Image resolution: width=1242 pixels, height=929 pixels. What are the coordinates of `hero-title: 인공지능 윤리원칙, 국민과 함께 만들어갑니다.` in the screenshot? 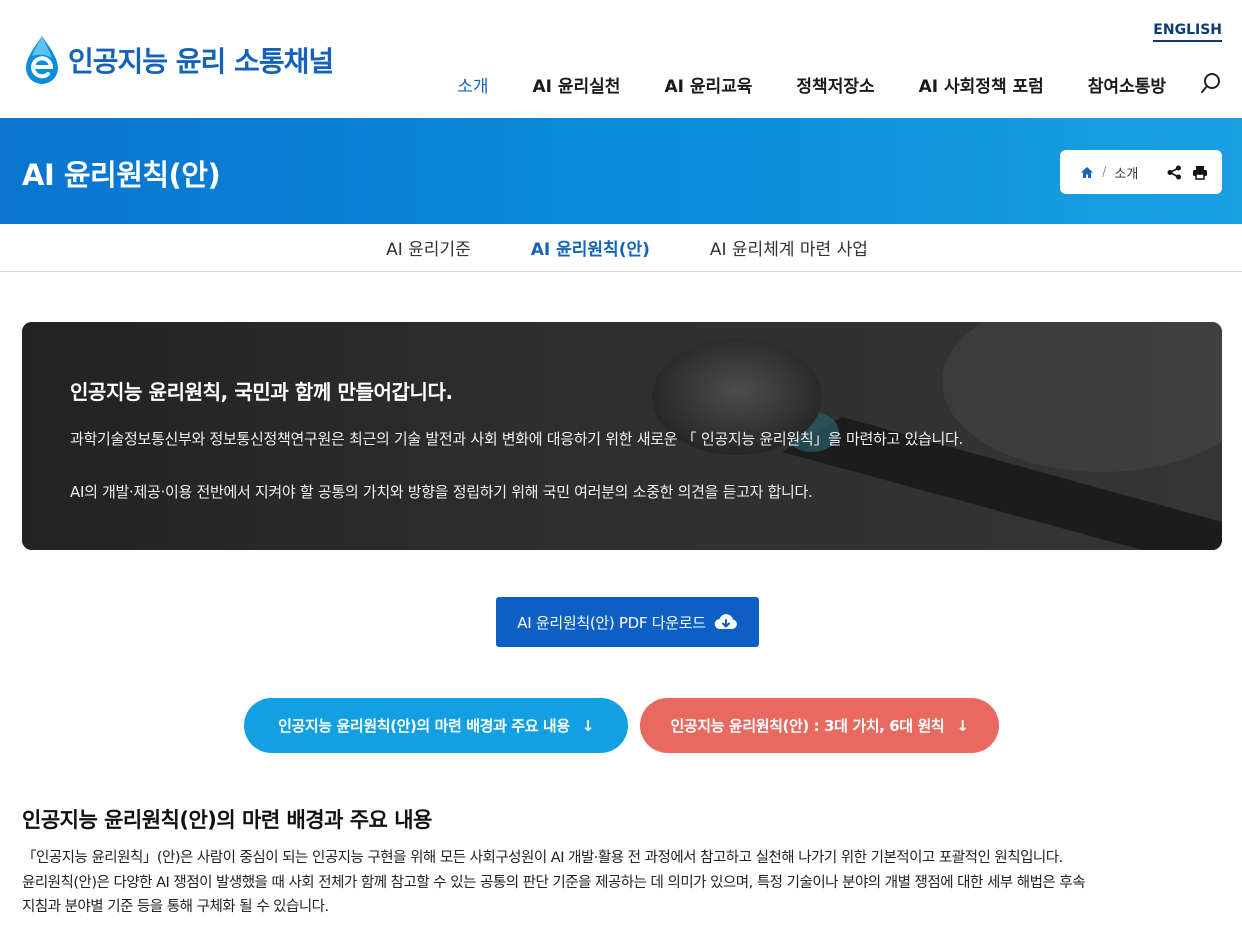 It's located at (261, 392).